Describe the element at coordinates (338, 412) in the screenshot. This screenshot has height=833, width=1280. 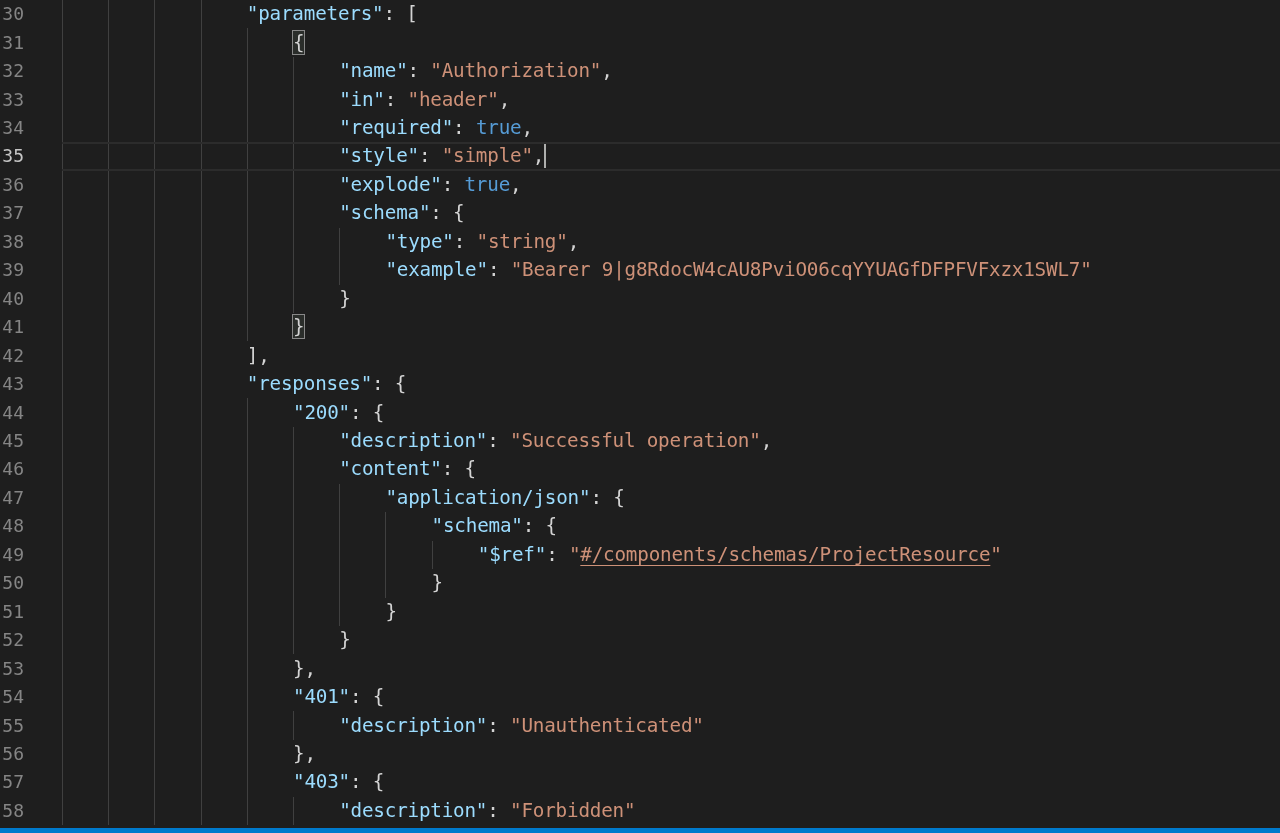
I see `code-line: "200": {` at that location.